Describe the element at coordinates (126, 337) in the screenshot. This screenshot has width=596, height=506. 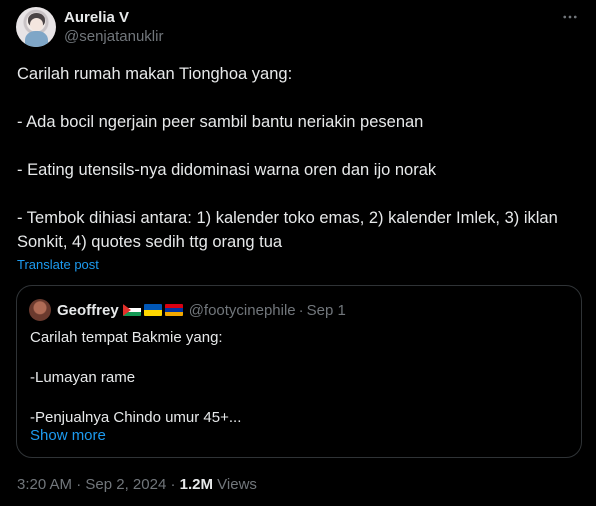
I see `quoted-paragraph: Carilah tempat Bakmie yang:` at that location.